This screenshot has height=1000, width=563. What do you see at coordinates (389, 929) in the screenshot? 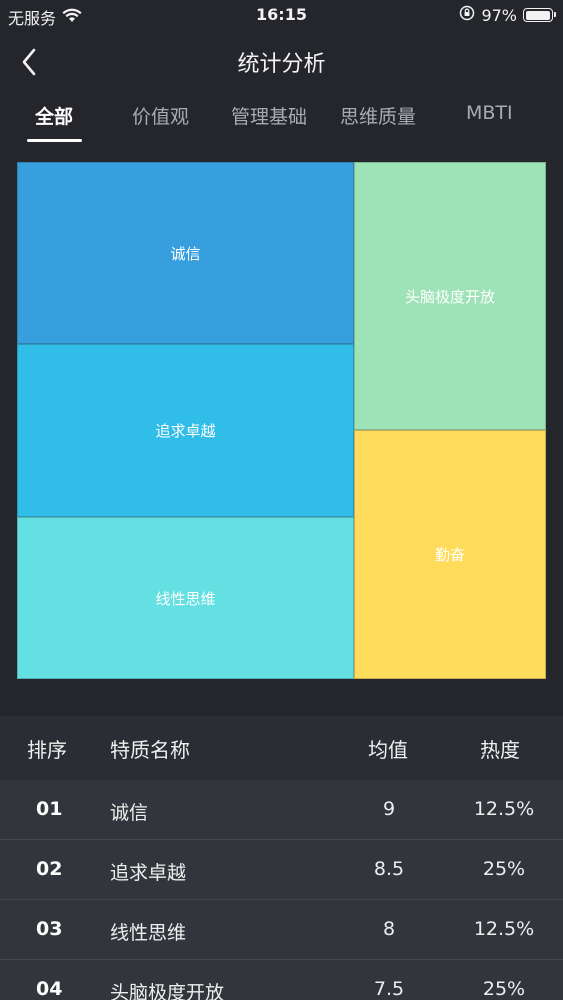
I see `row-average: 8` at bounding box center [389, 929].